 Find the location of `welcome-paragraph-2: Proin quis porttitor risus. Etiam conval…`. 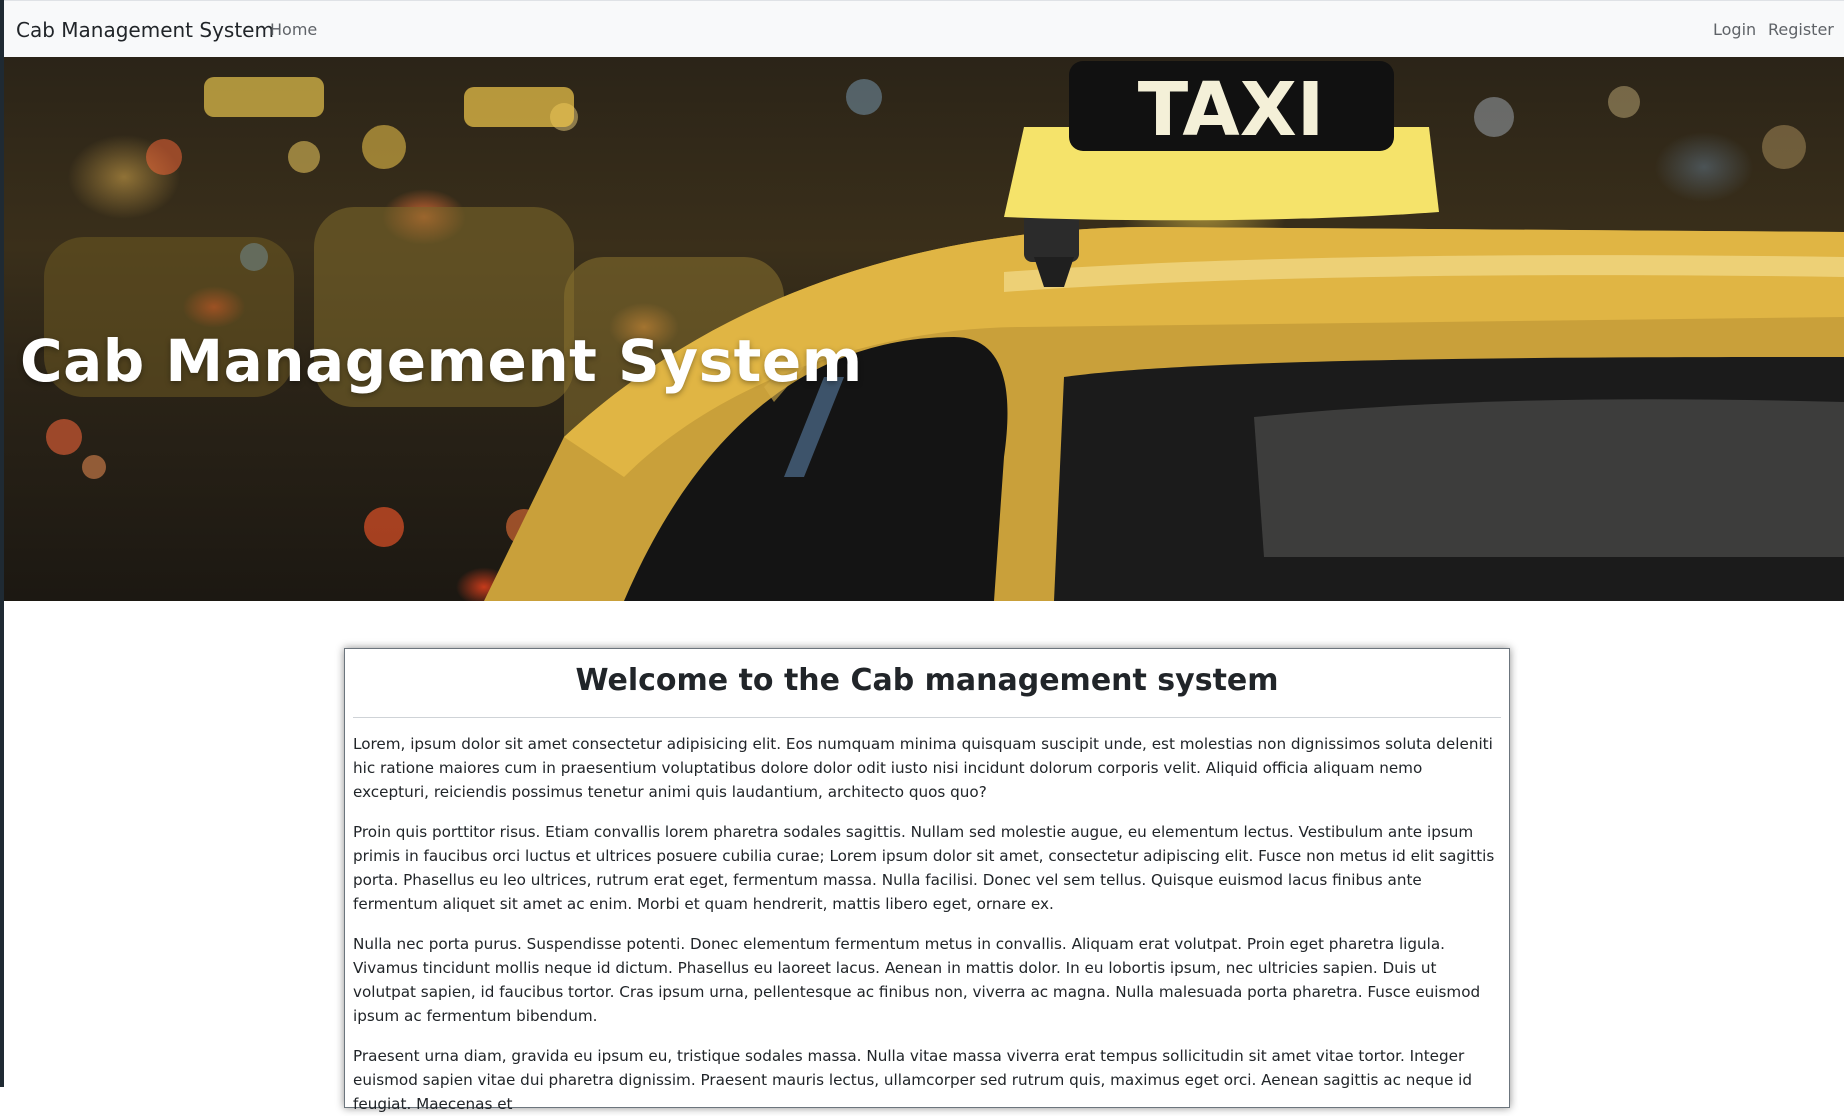

welcome-paragraph-2: Proin quis porttitor risus. Etiam conval… is located at coordinates (924, 868).